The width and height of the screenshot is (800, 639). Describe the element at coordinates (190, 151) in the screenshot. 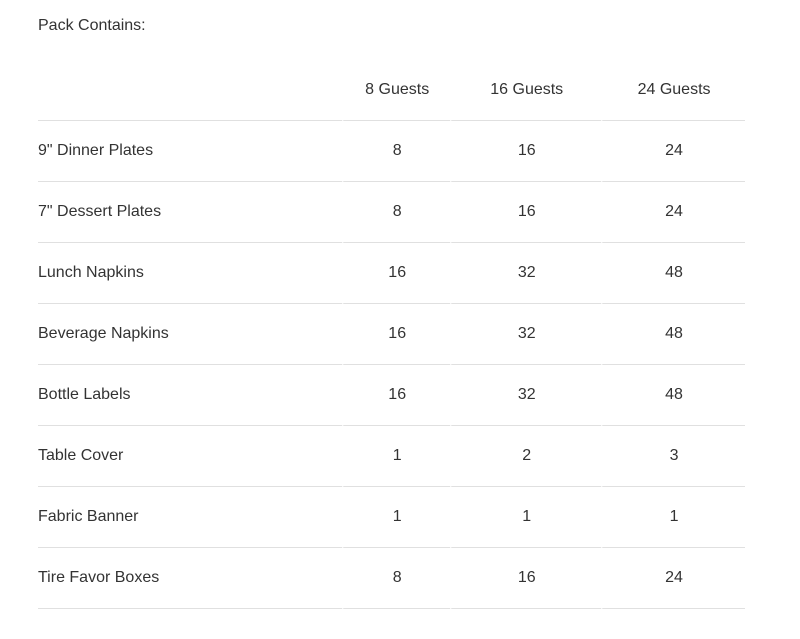

I see `item-name: 9" Dinner Plates` at that location.